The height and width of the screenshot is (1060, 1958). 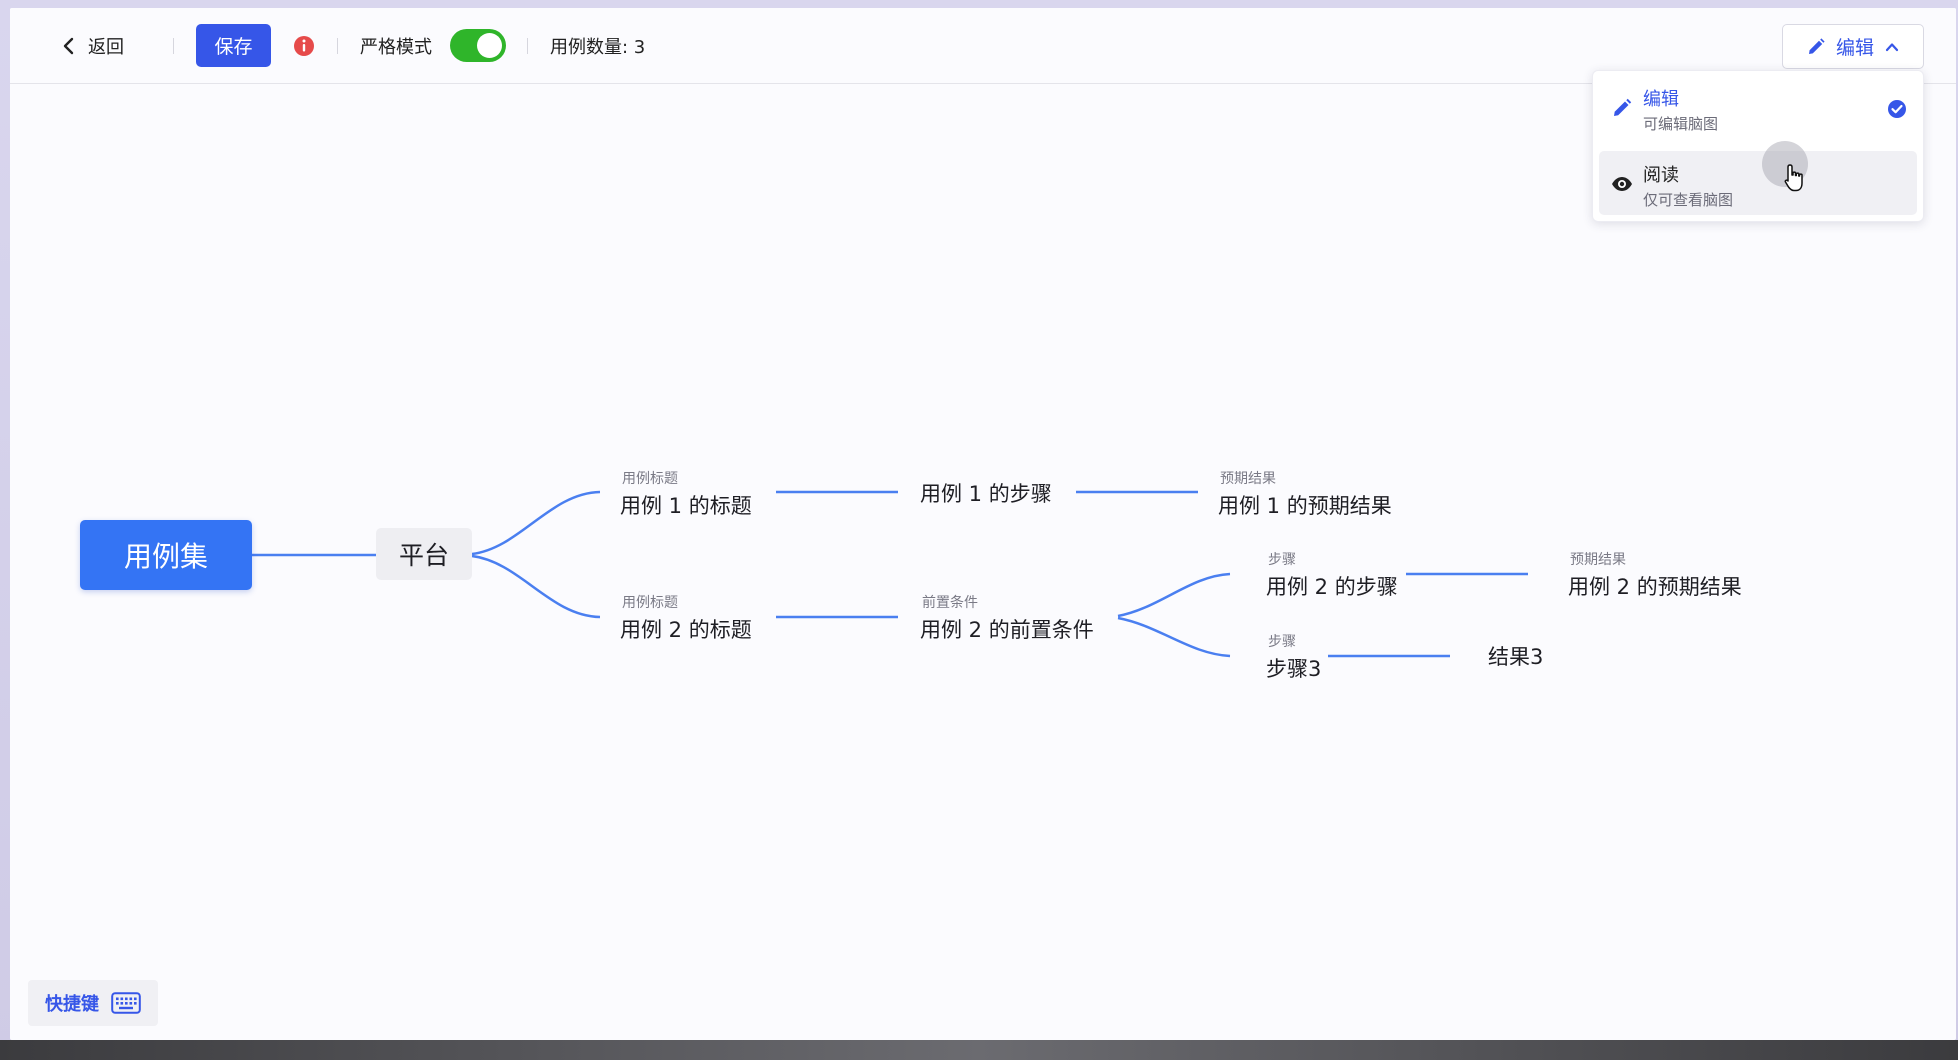 What do you see at coordinates (1622, 184) in the screenshot?
I see `eye-icon` at bounding box center [1622, 184].